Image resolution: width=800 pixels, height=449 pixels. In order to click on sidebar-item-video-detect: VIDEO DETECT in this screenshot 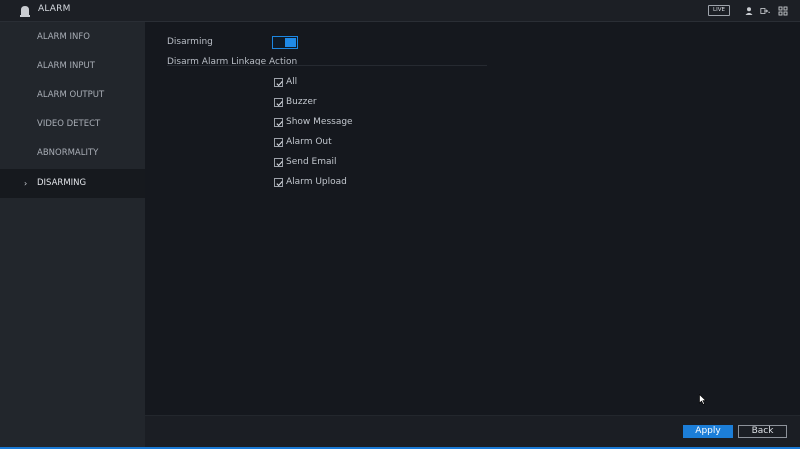, I will do `click(72, 124)`.